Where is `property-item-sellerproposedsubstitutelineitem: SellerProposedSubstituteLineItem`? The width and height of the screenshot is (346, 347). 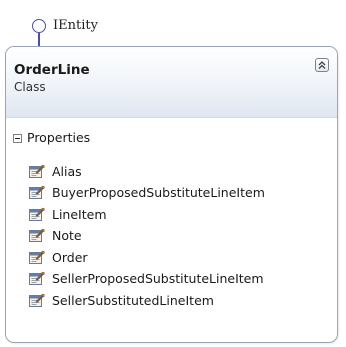
property-item-sellerproposedsubstitutelineitem: SellerProposedSubstituteLineItem is located at coordinates (146, 280).